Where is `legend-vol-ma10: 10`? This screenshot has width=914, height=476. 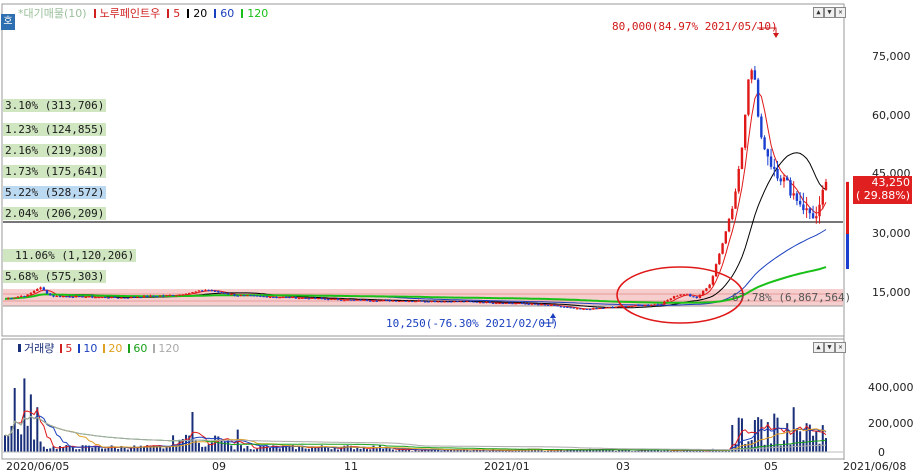
legend-vol-ma10: 10 is located at coordinates (90, 348).